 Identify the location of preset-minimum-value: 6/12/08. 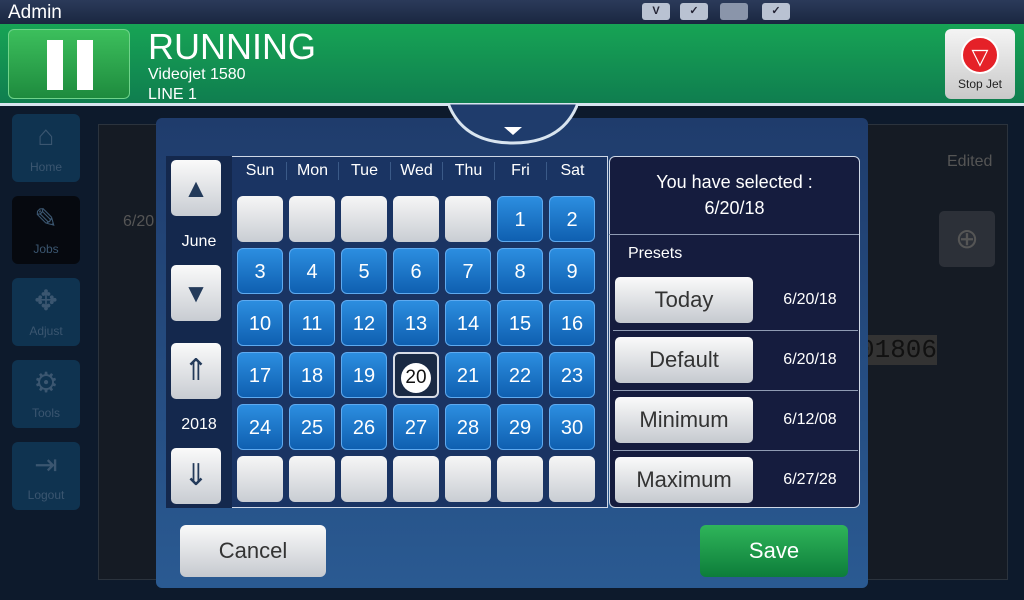
(810, 419).